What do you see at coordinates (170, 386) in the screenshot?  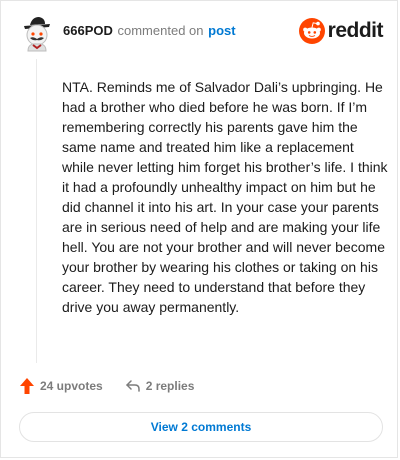 I see `replies-count: 2 replies` at bounding box center [170, 386].